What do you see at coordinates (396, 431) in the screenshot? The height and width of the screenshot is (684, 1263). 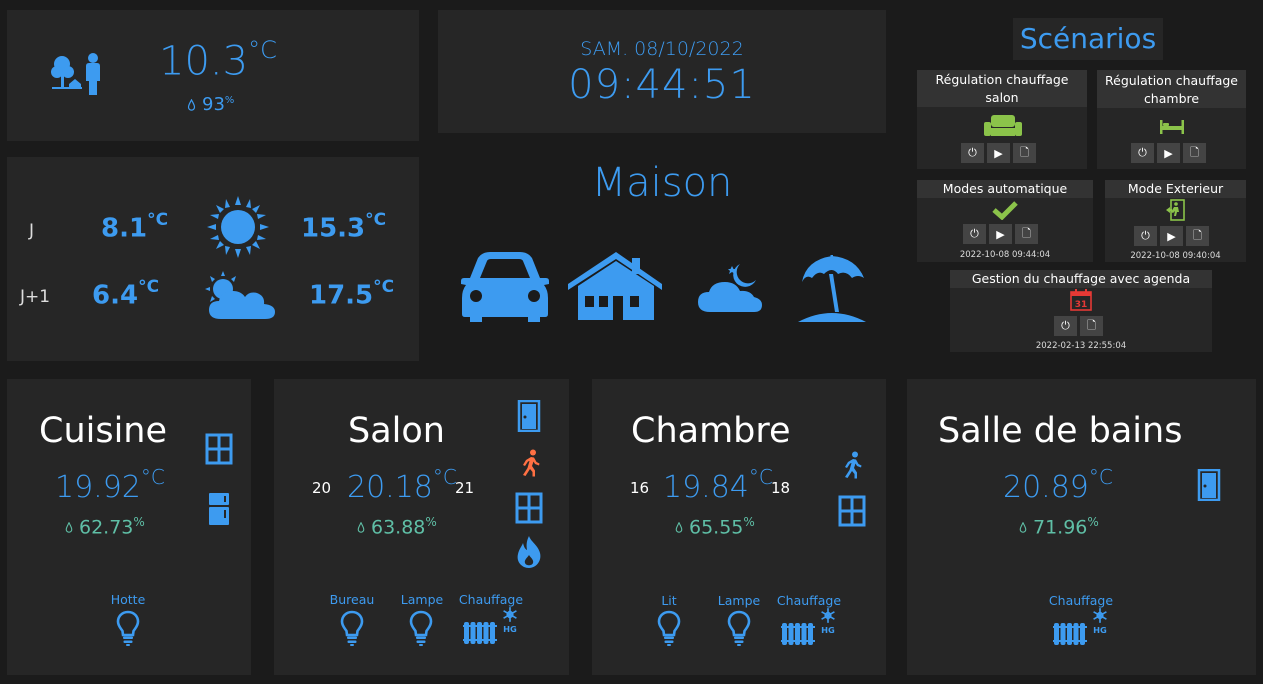 I see `room-title: Salon` at bounding box center [396, 431].